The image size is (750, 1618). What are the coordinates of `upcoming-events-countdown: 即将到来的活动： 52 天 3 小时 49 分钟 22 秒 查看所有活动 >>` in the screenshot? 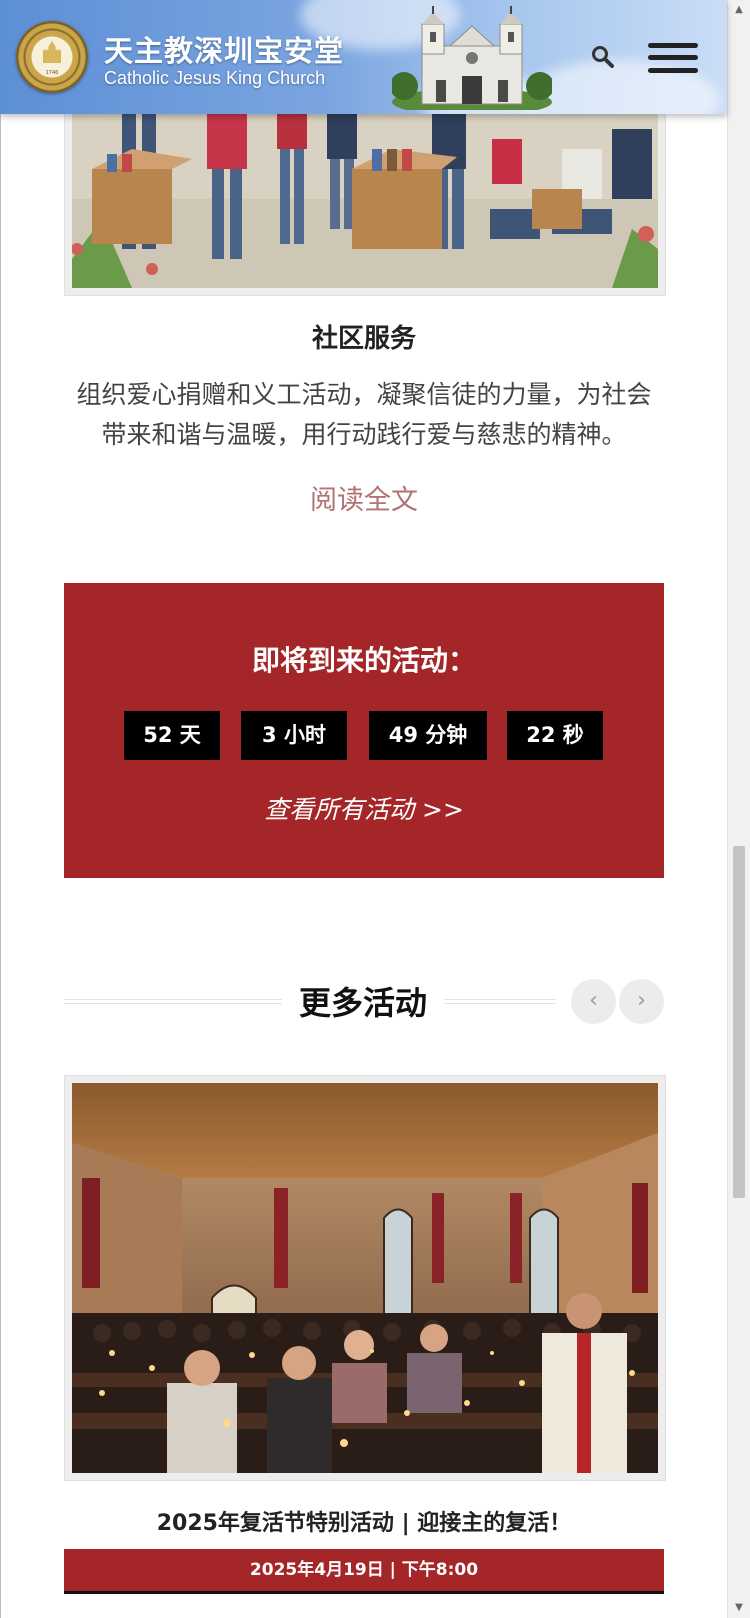 It's located at (364, 730).